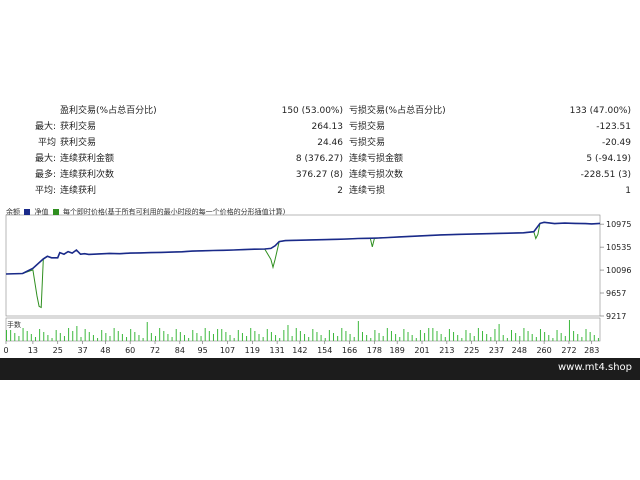  Describe the element at coordinates (543, 350) in the screenshot. I see `x-tick-label: 260` at that location.